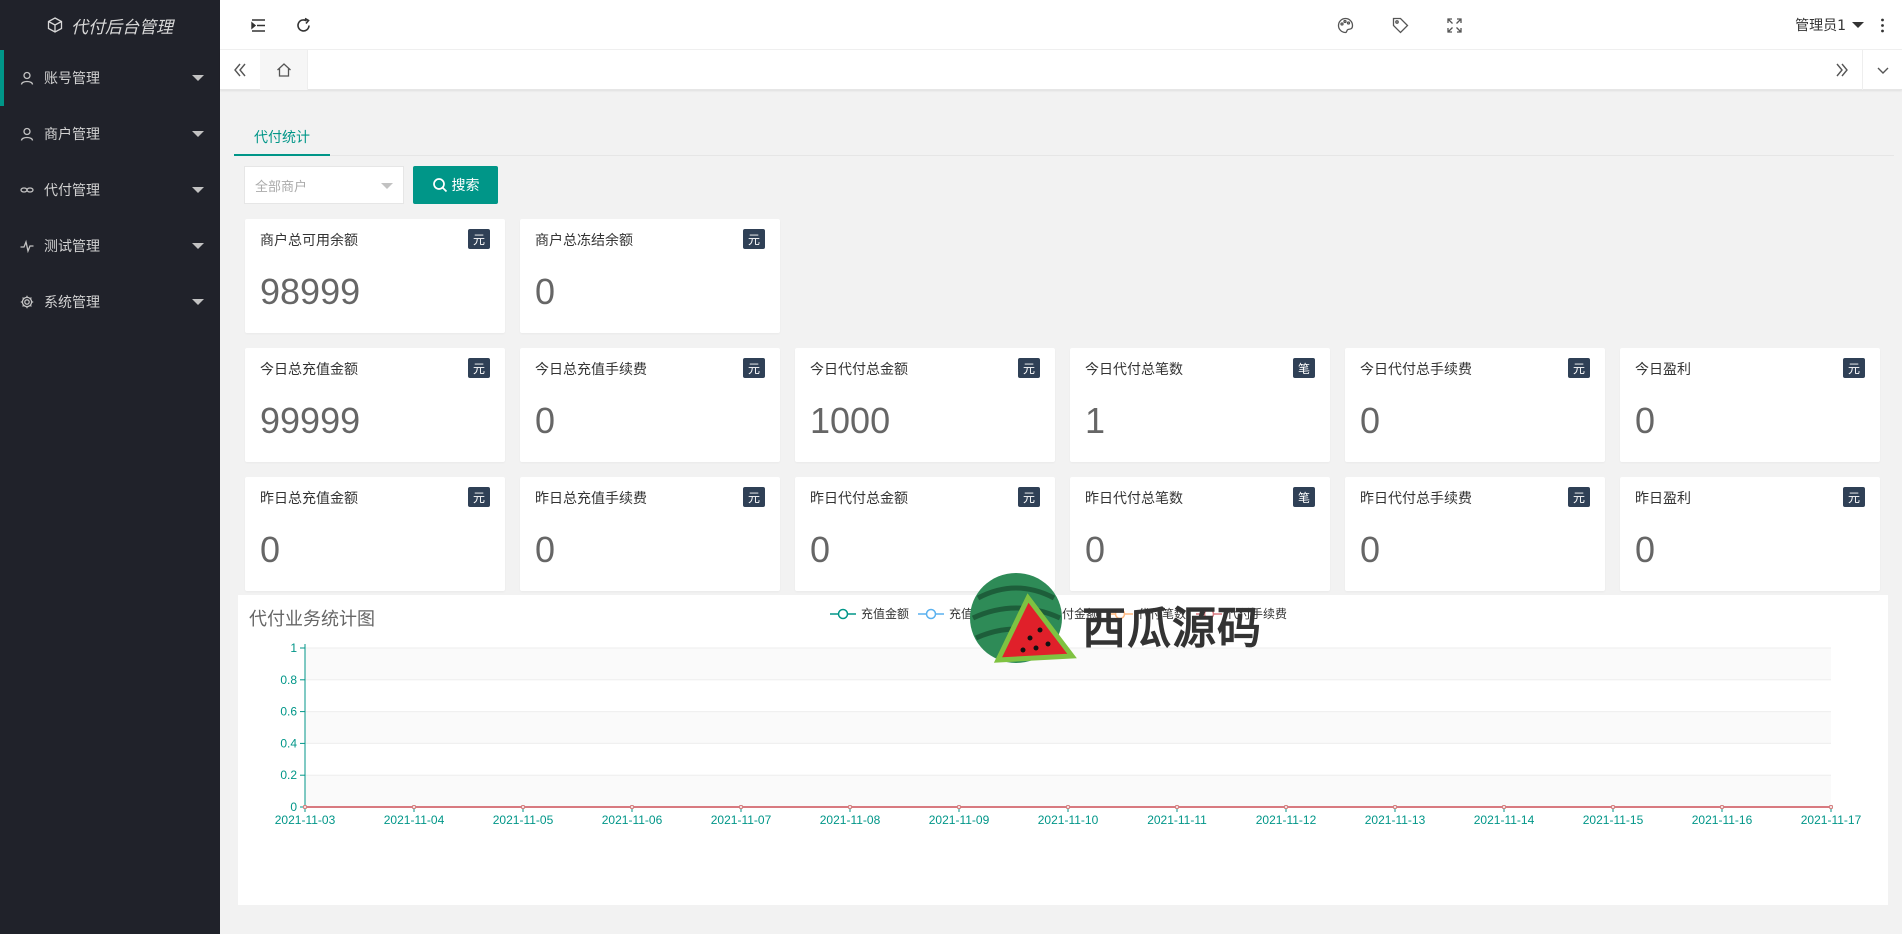 The width and height of the screenshot is (1902, 934). I want to click on y-tick-label: 0.4, so click(288, 743).